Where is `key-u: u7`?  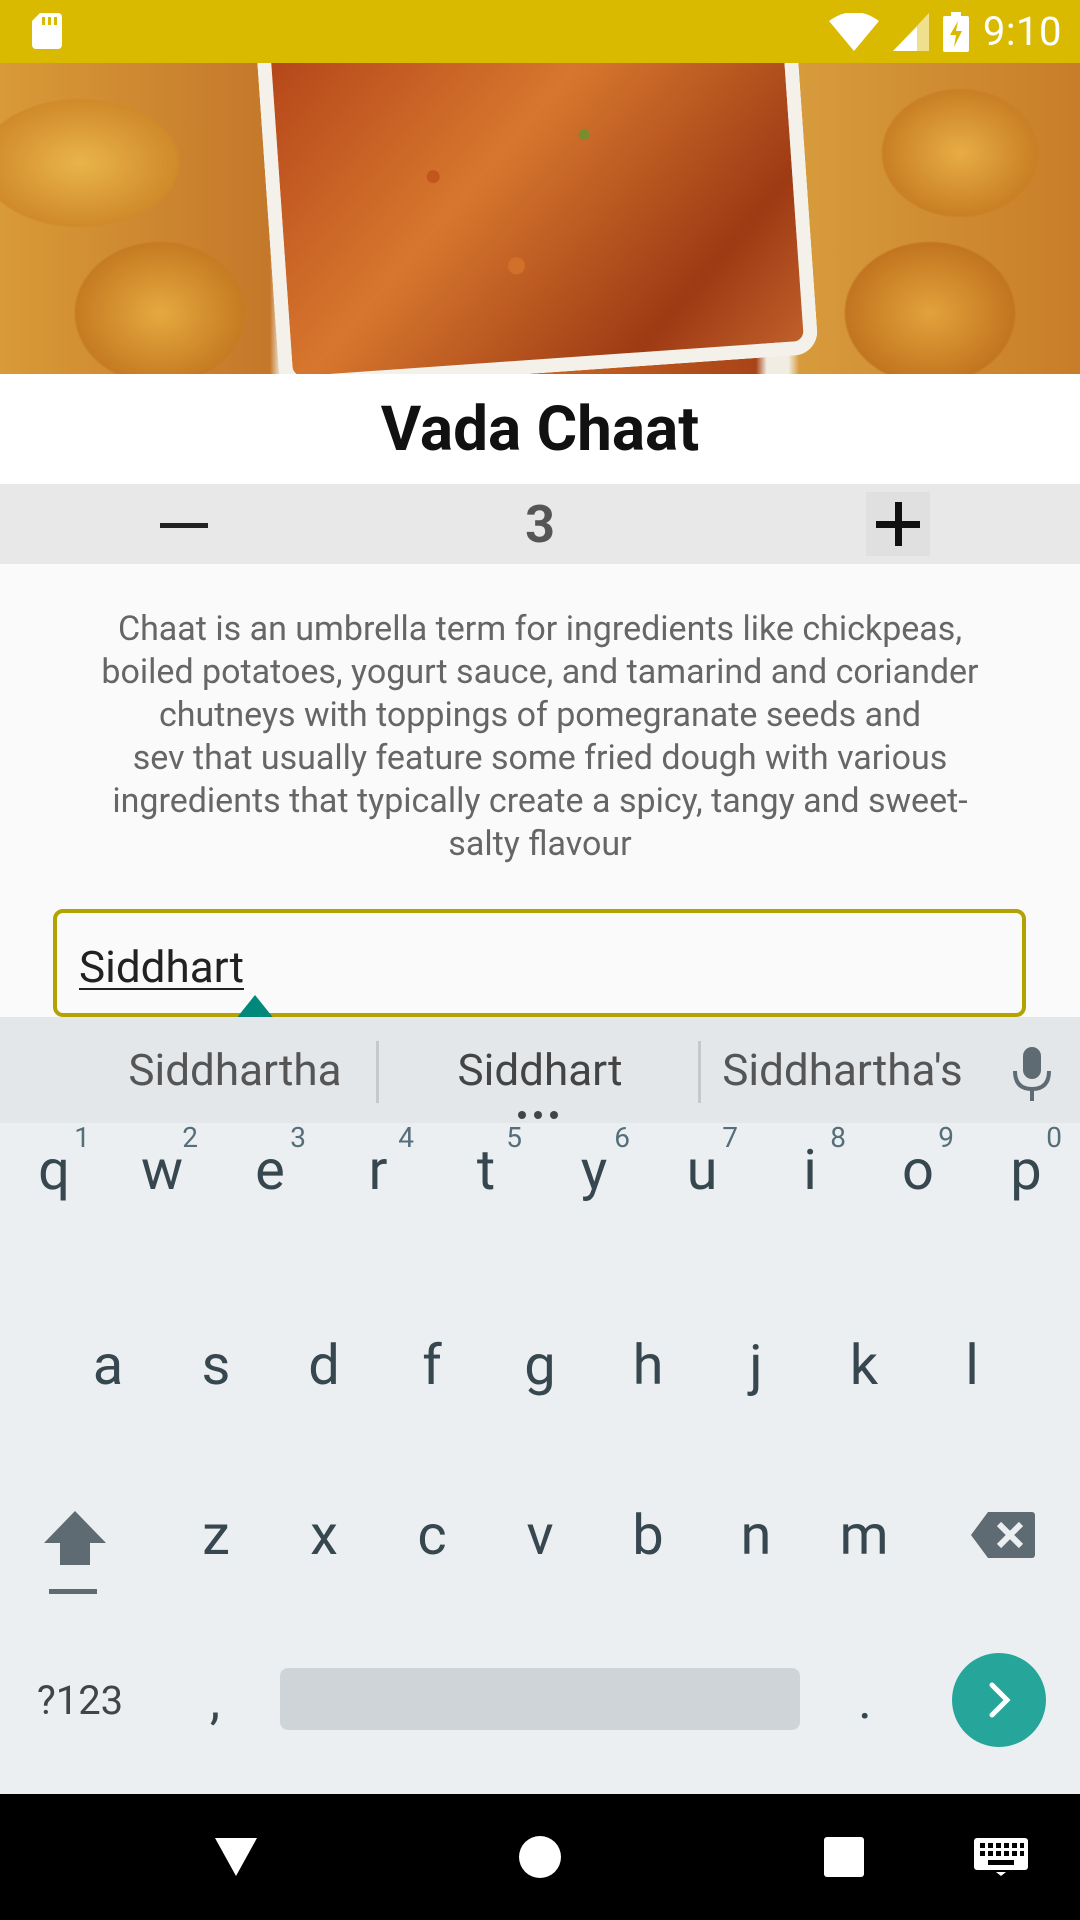
key-u: u7 is located at coordinates (702, 1170).